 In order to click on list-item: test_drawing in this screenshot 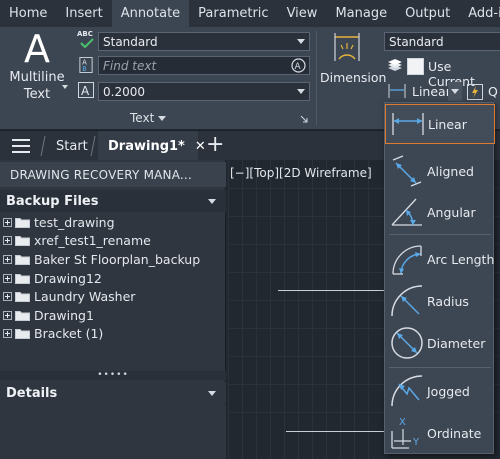, I will do `click(113, 222)`.